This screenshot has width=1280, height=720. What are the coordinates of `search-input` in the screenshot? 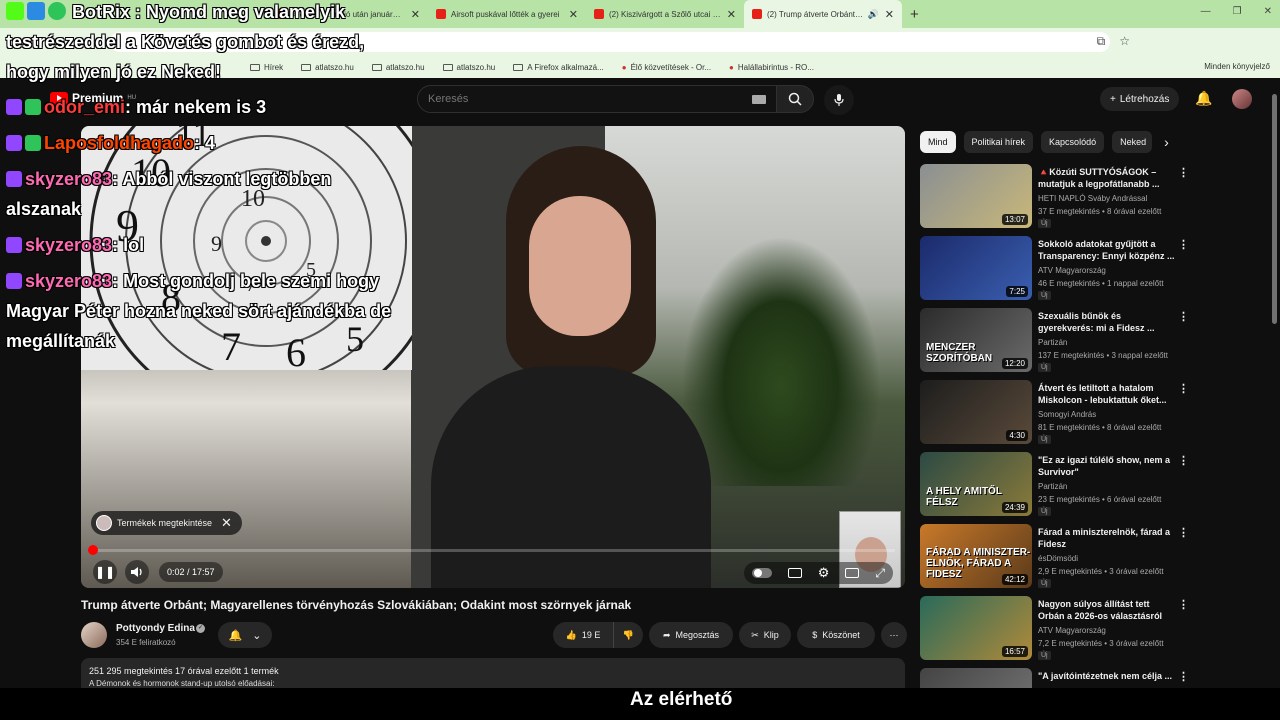 It's located at (590, 99).